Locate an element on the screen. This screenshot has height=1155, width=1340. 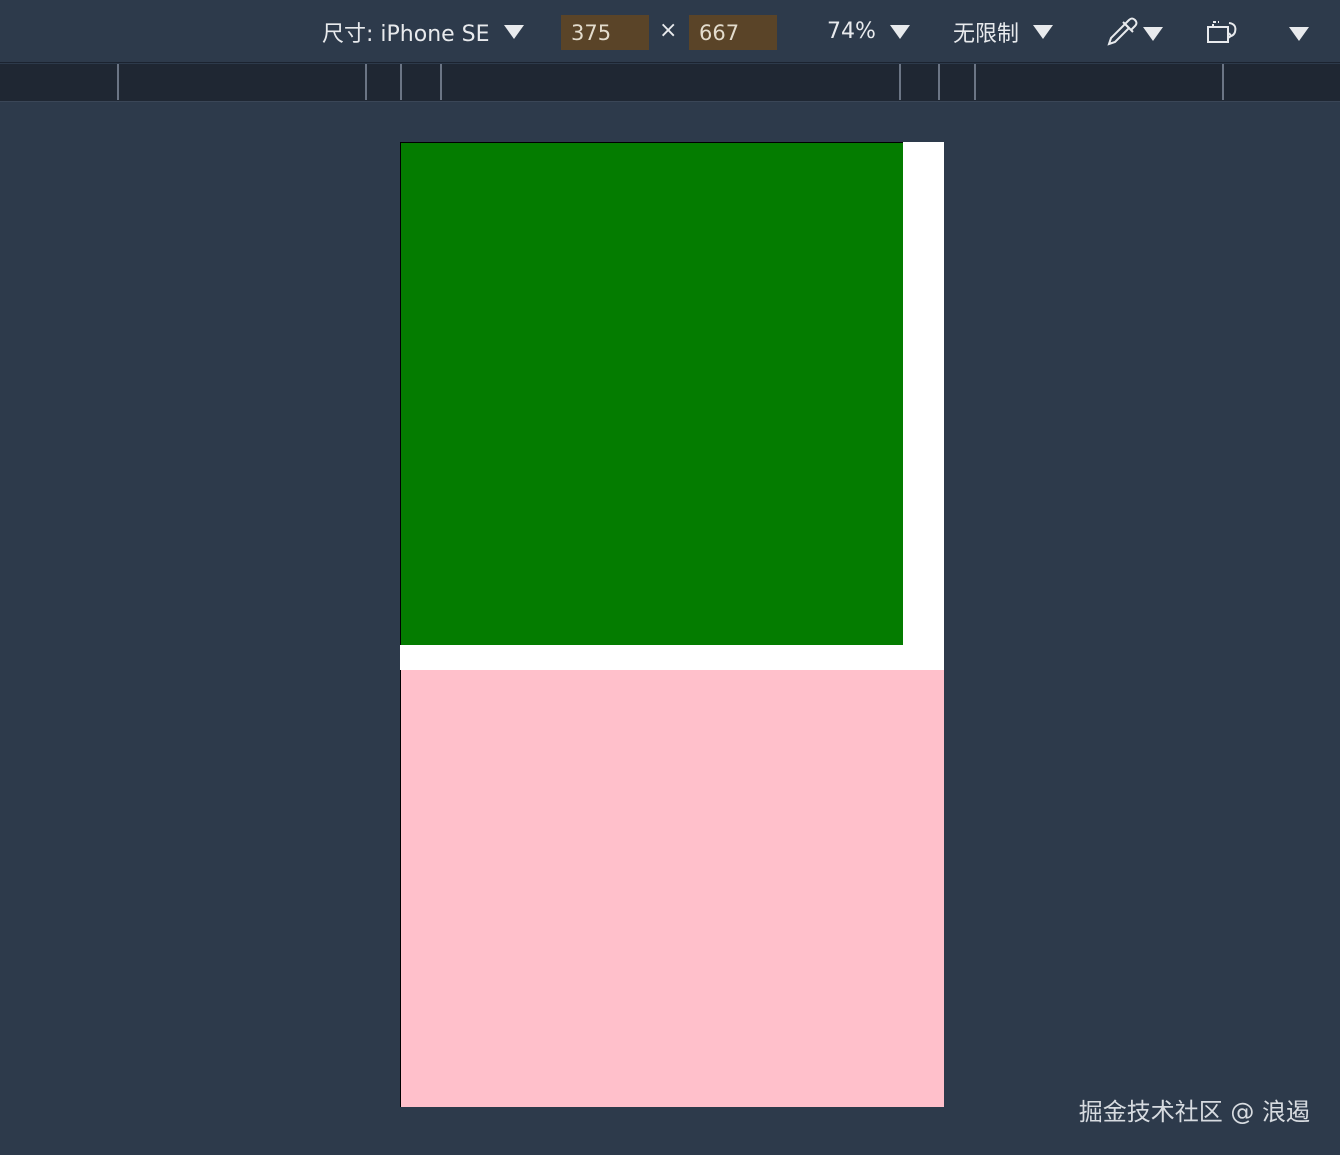
zoom-label: 74% is located at coordinates (851, 31).